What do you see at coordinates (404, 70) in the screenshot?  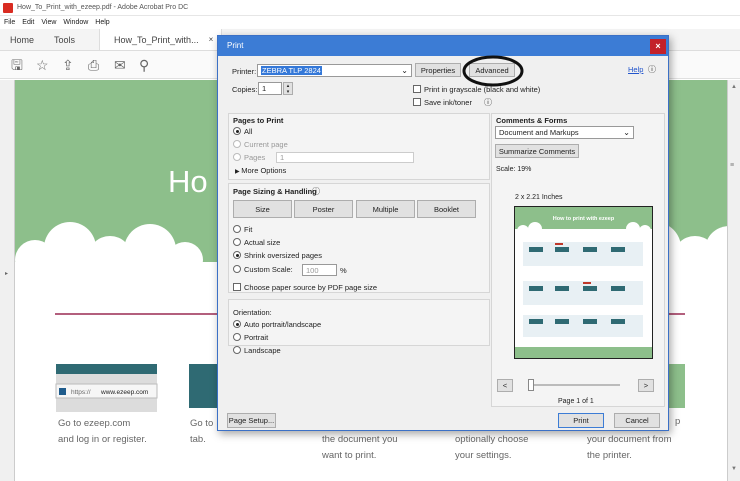 I see `chevron-down-icon: ⌄` at bounding box center [404, 70].